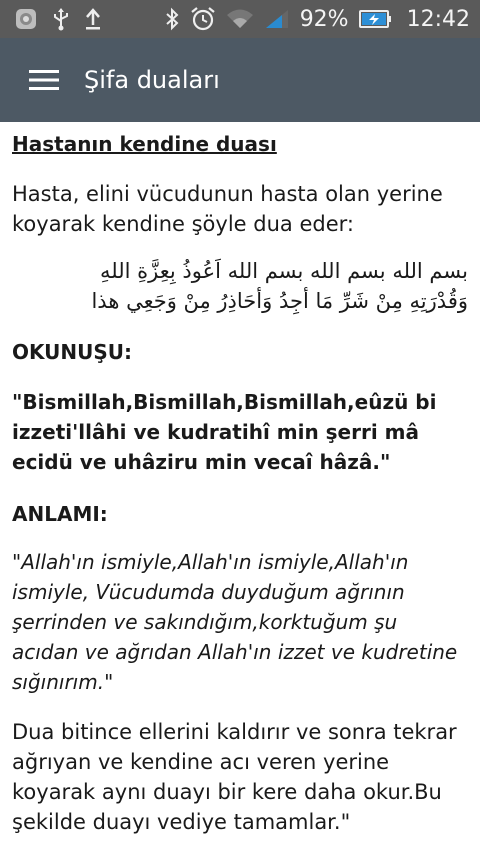 The height and width of the screenshot is (854, 480). What do you see at coordinates (60, 514) in the screenshot?
I see `meaning-label: ANLAMI:` at bounding box center [60, 514].